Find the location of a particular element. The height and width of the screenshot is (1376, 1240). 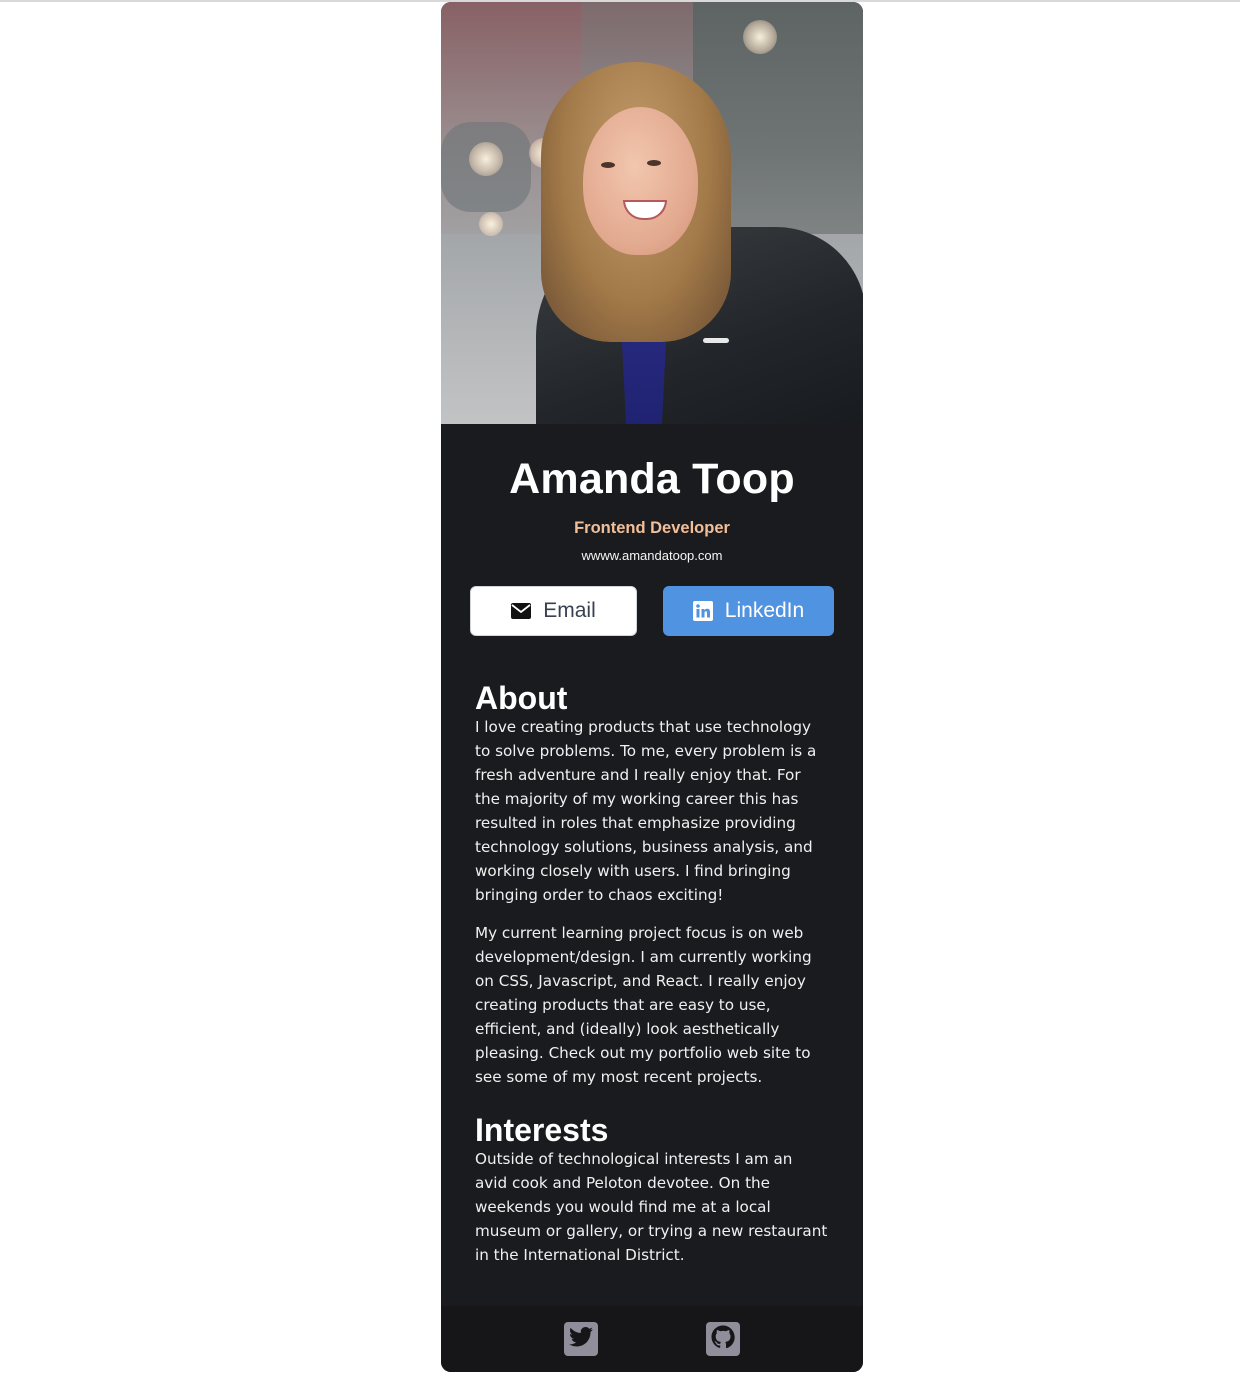

contact-buttons: Email LinkedIn is located at coordinates (652, 611).